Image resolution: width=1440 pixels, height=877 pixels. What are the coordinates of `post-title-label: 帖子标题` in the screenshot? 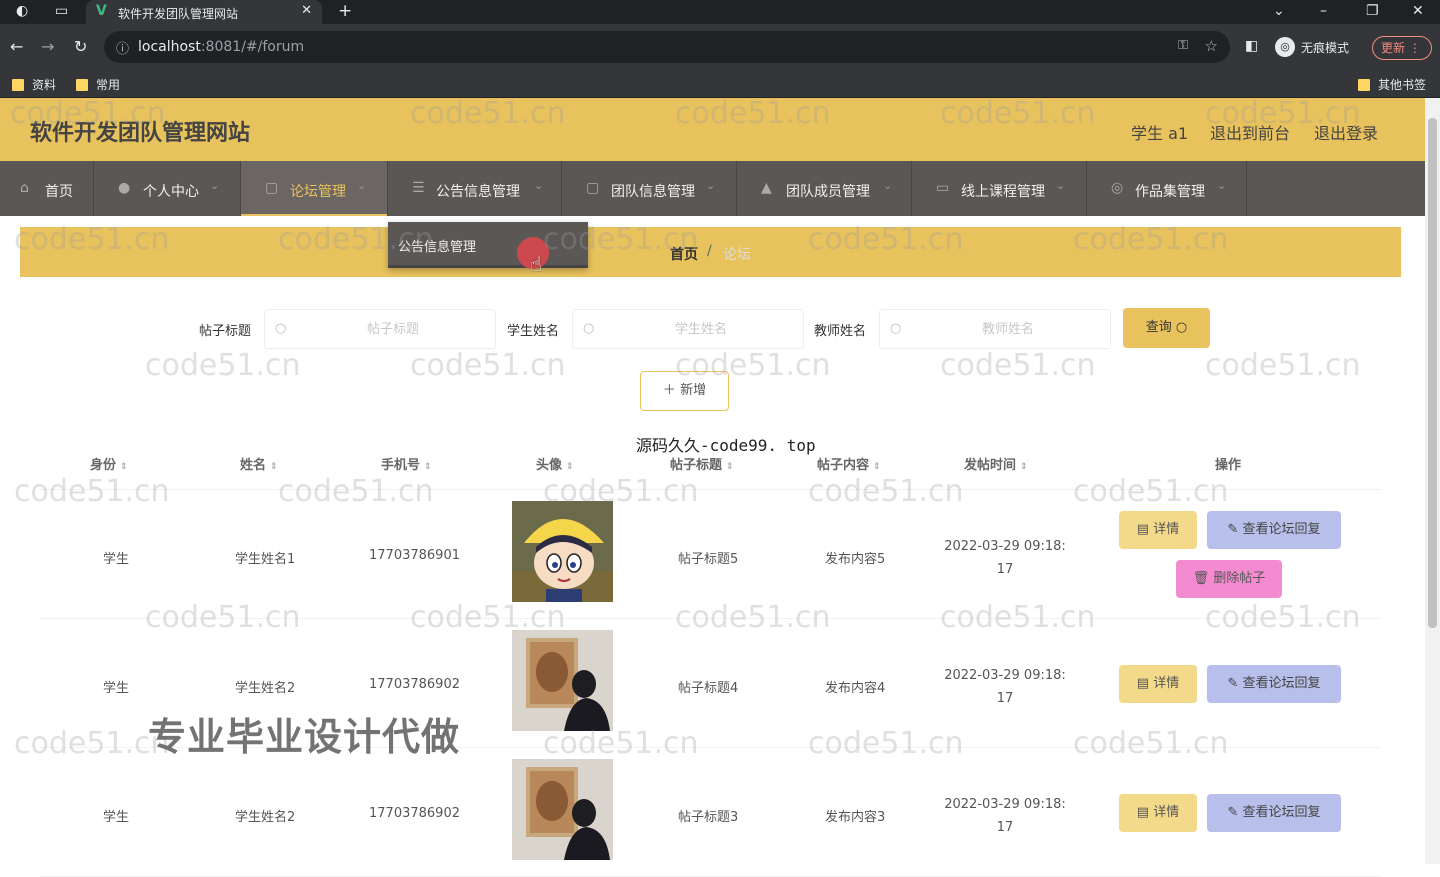 It's located at (225, 331).